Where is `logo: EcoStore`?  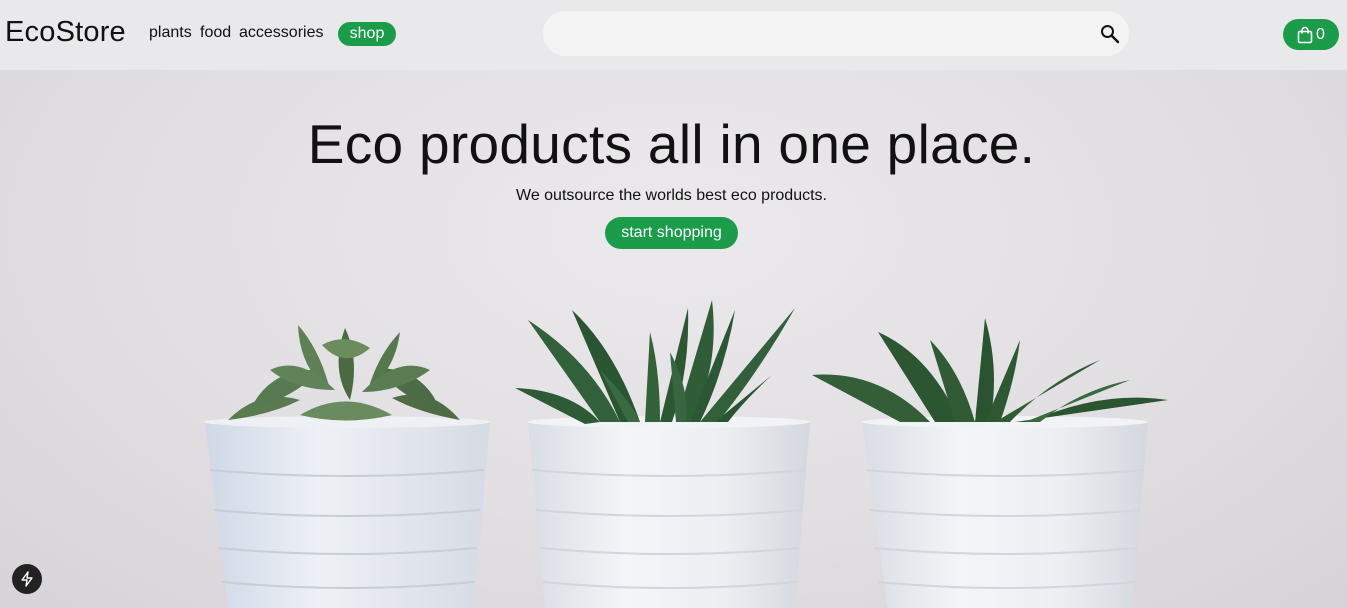
logo: EcoStore is located at coordinates (65, 32).